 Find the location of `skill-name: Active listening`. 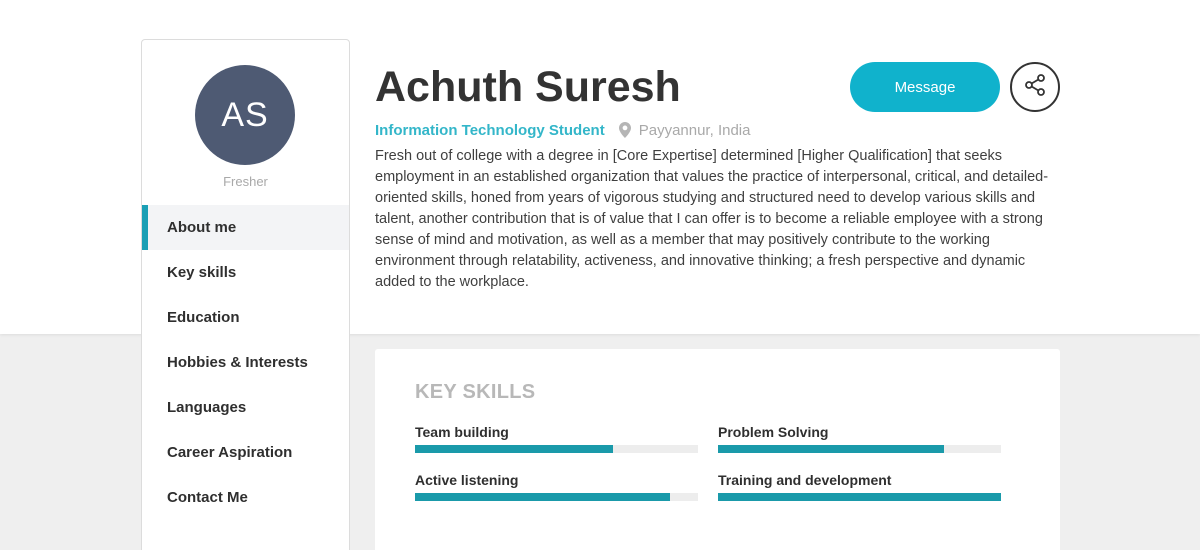

skill-name: Active listening is located at coordinates (467, 480).